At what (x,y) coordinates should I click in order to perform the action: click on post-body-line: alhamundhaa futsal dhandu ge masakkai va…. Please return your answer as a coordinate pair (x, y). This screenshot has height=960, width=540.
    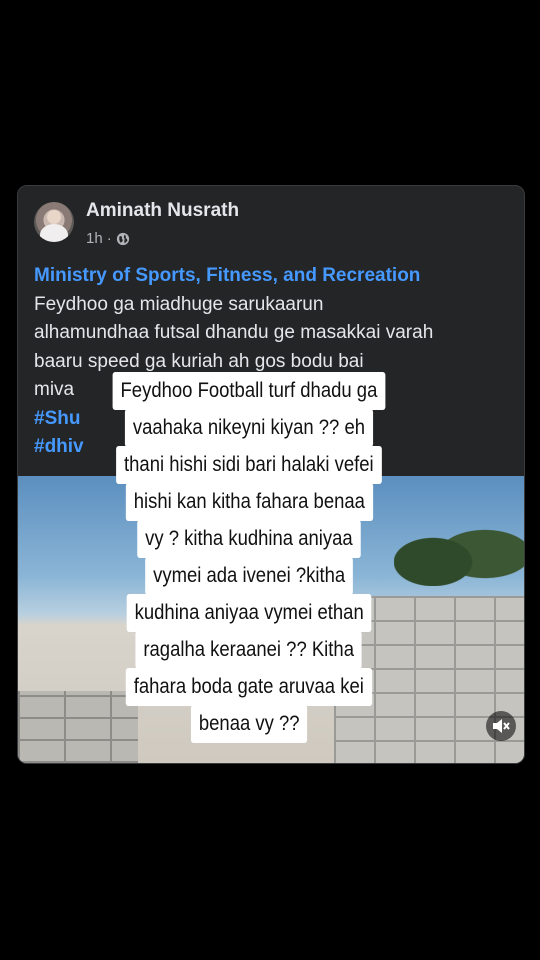
    Looking at the image, I should click on (234, 332).